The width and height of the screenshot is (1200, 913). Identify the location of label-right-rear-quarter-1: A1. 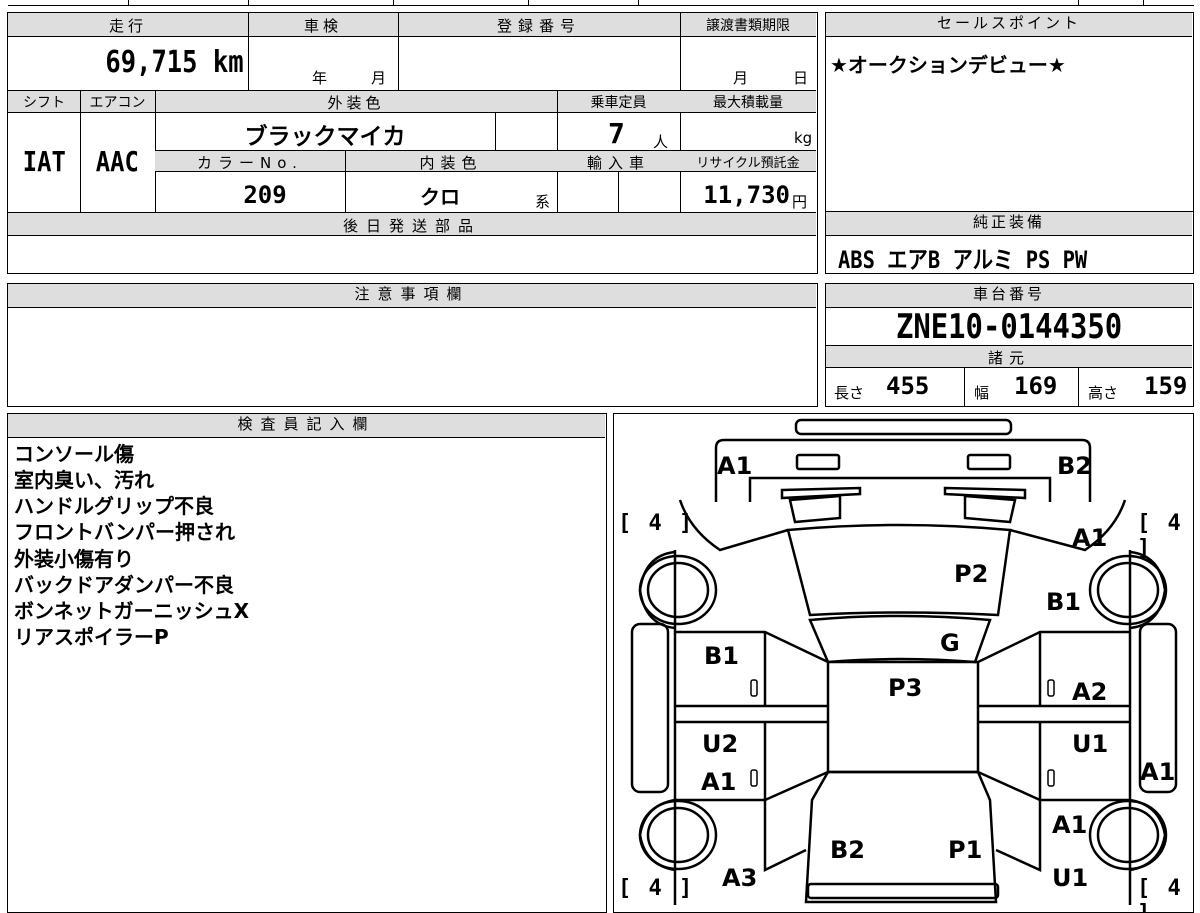
(1070, 825).